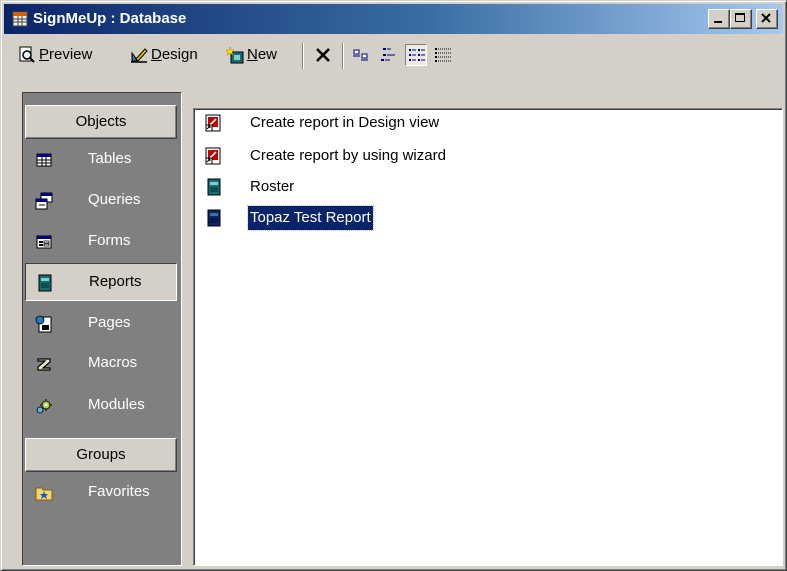 This screenshot has width=787, height=571. What do you see at coordinates (348, 155) in the screenshot?
I see `list-item-label: Create report by using wizard` at bounding box center [348, 155].